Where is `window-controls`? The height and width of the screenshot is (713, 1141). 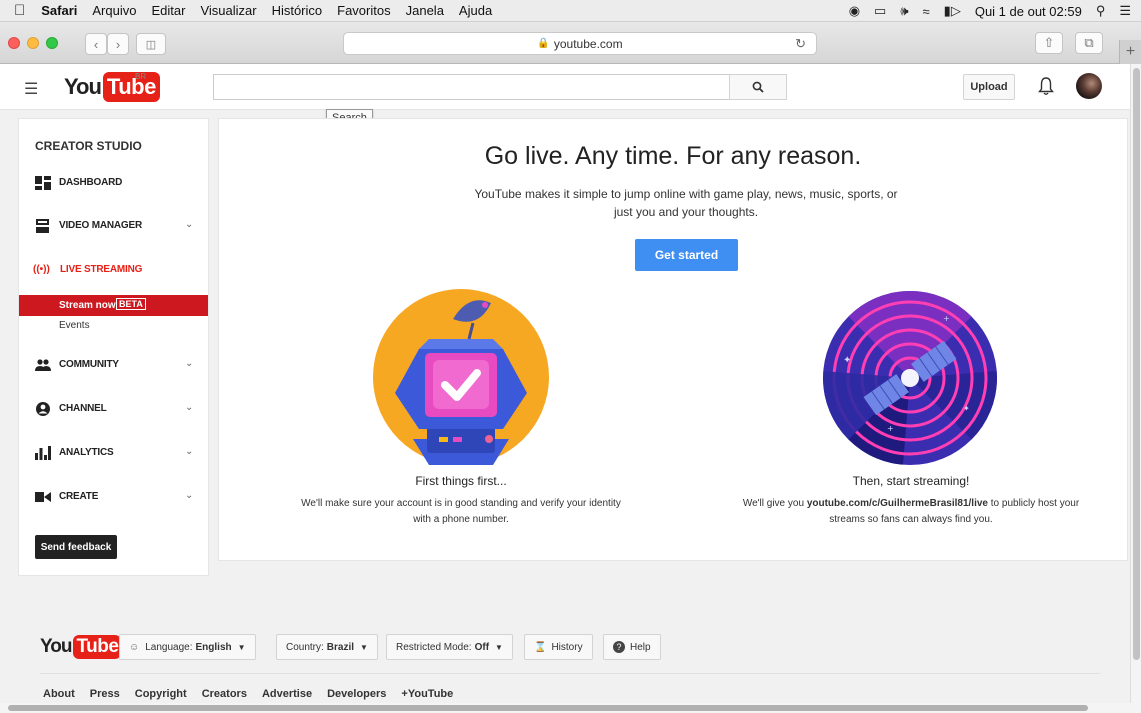 window-controls is located at coordinates (33, 43).